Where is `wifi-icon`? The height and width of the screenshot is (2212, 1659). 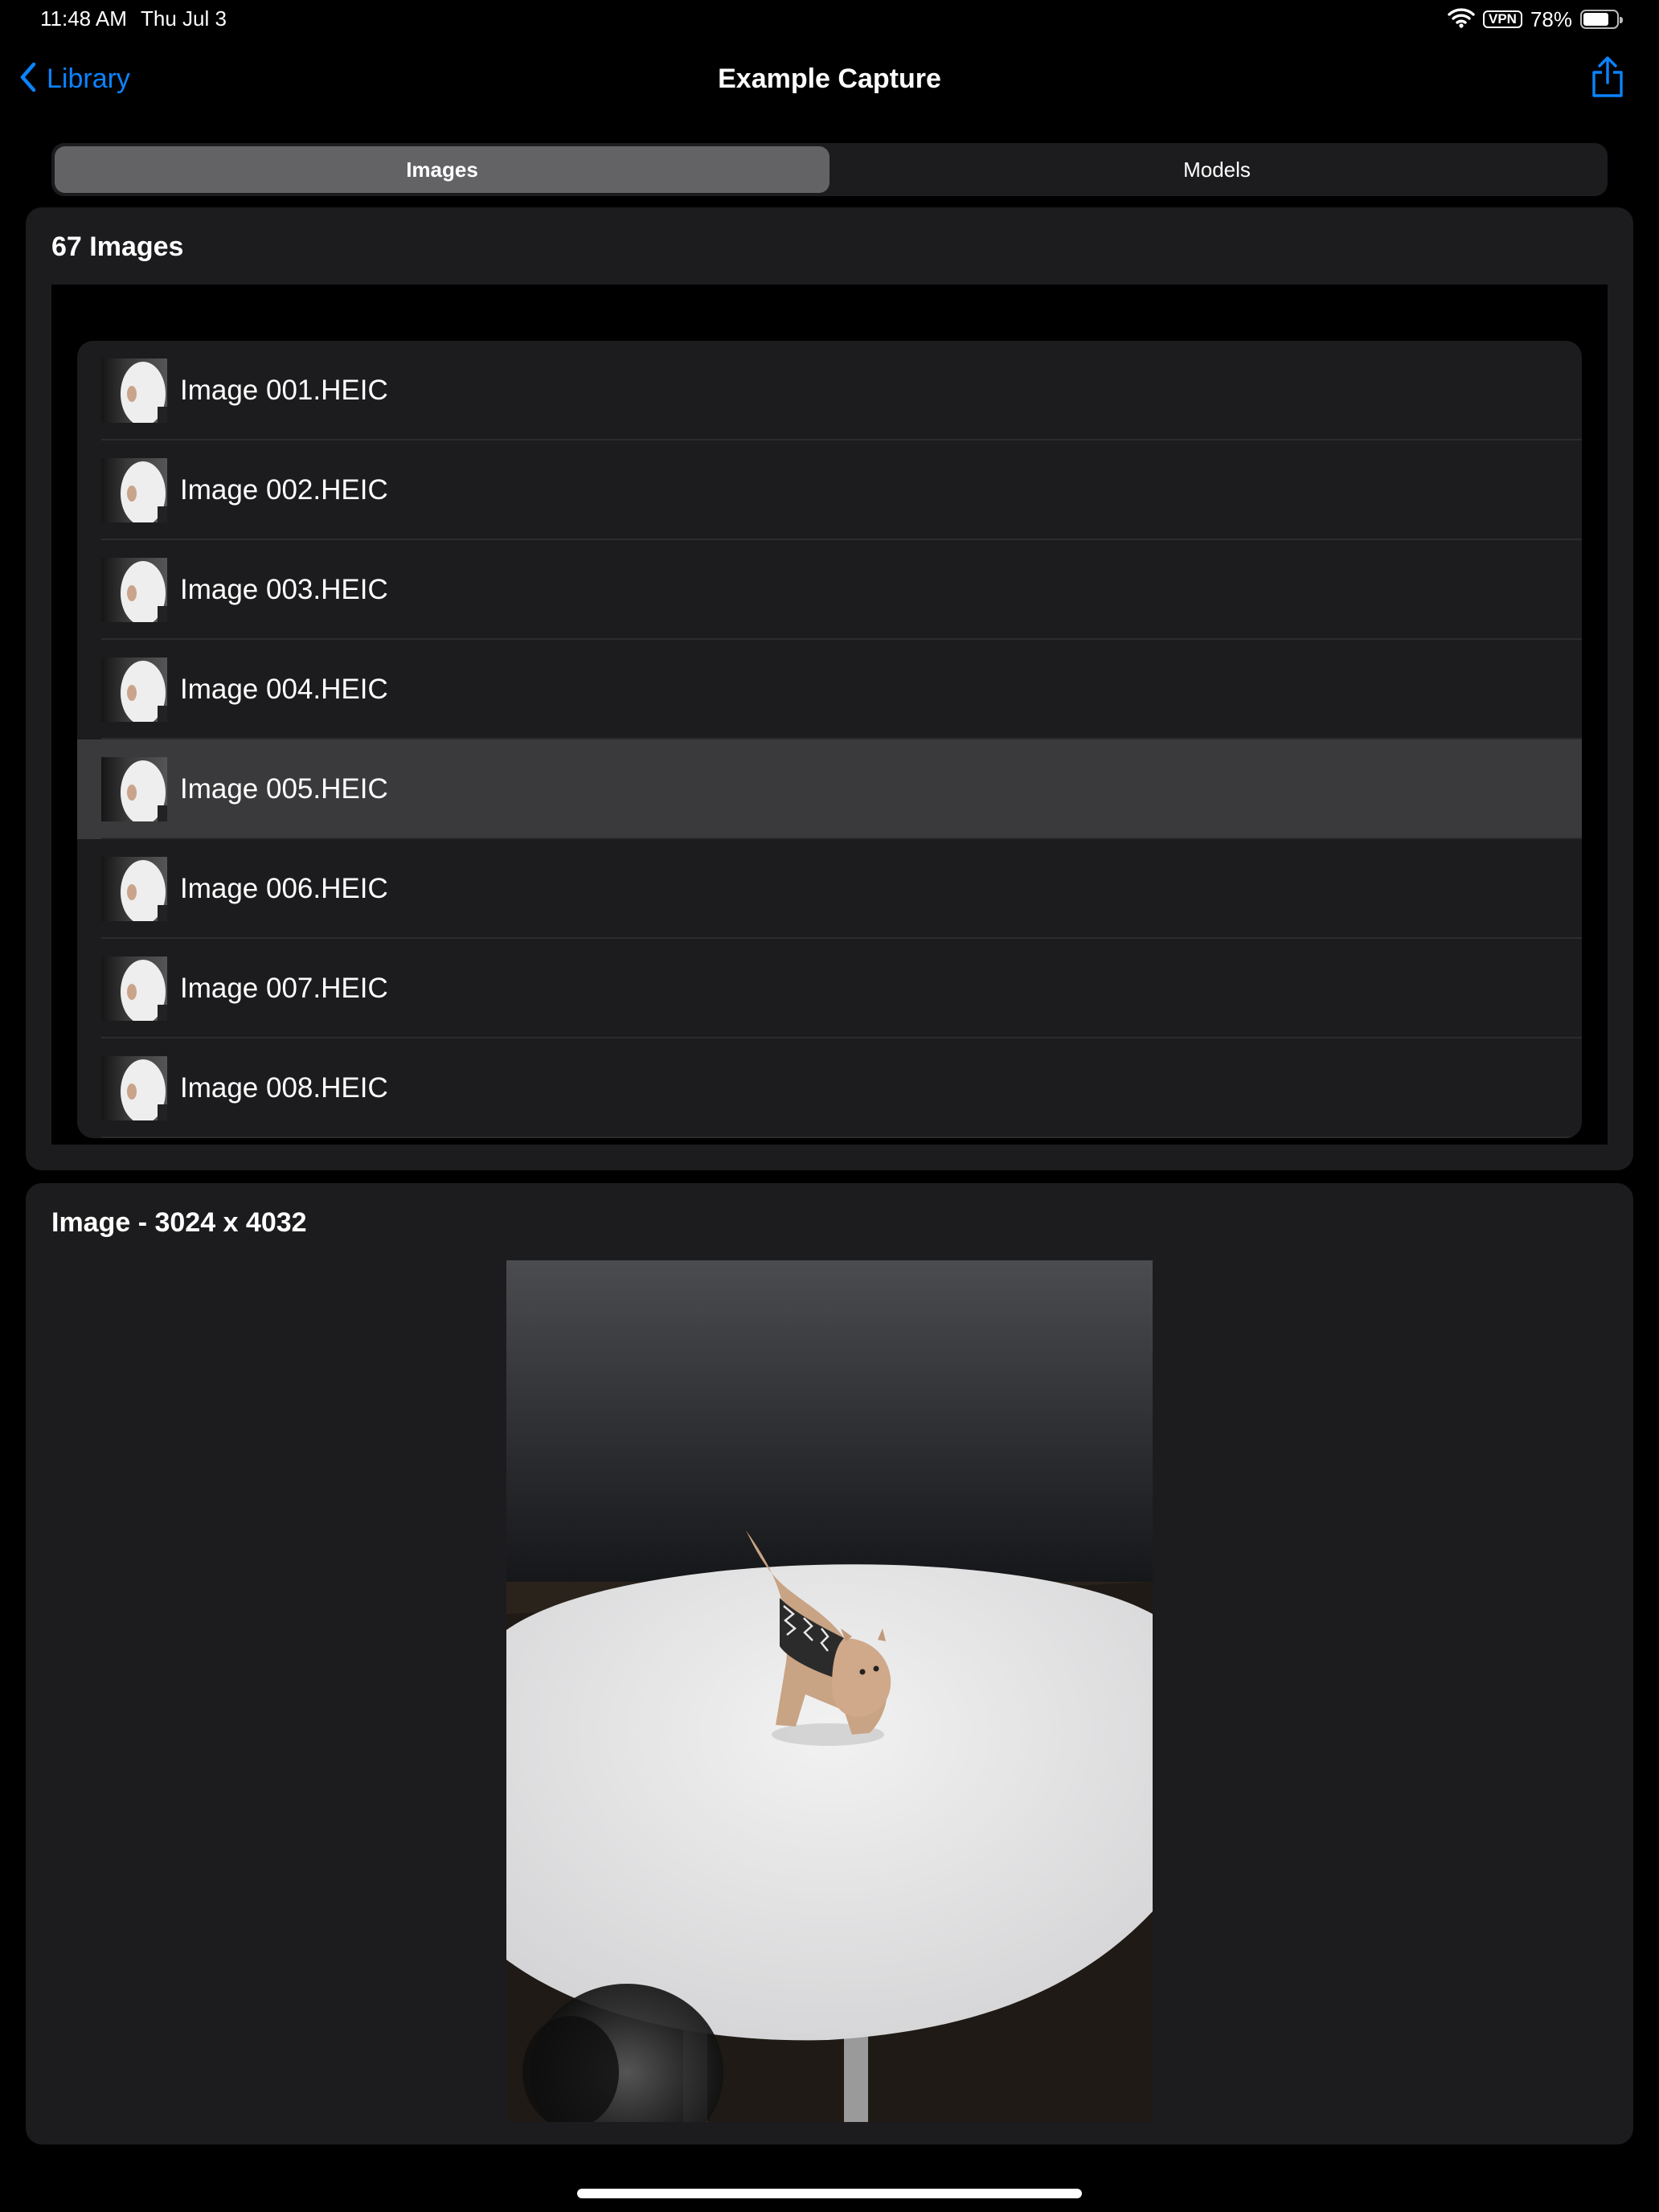 wifi-icon is located at coordinates (1461, 19).